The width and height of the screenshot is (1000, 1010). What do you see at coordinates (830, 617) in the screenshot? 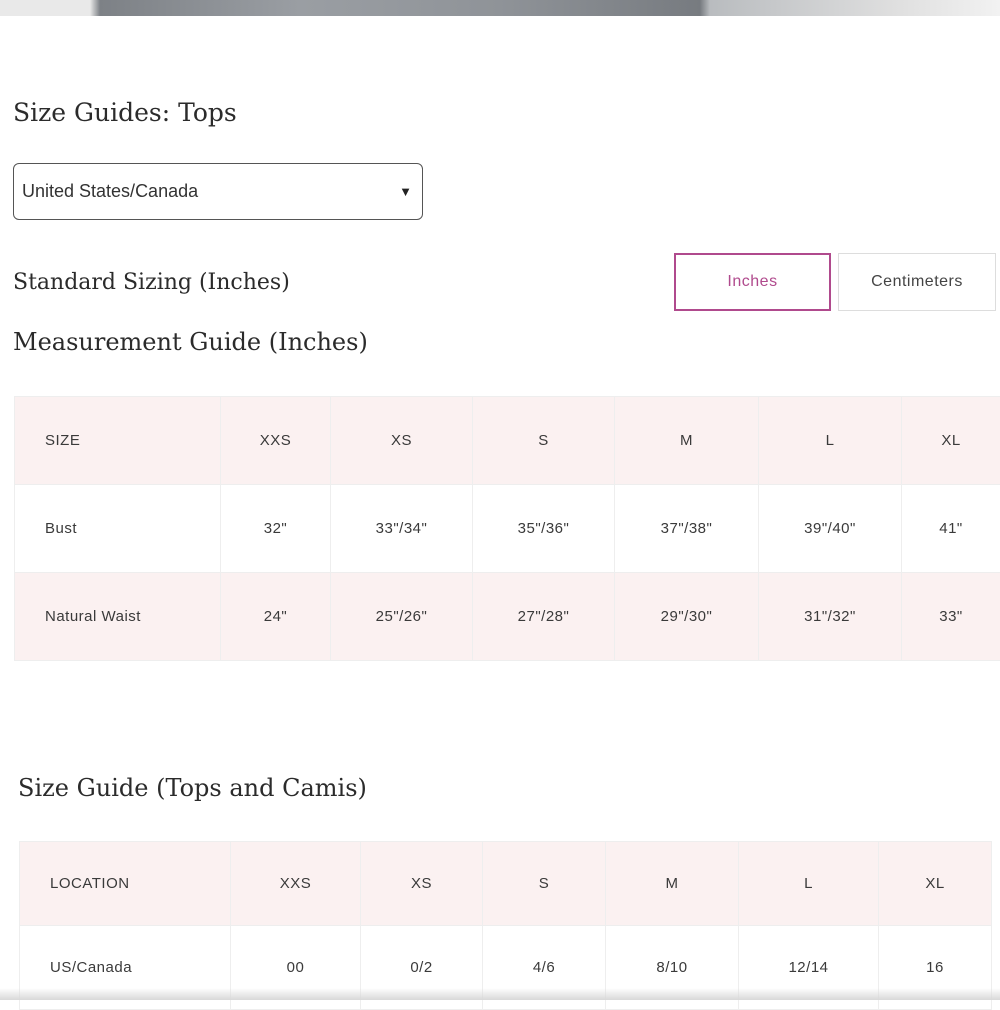
I see `table-cell: 31"/32"` at bounding box center [830, 617].